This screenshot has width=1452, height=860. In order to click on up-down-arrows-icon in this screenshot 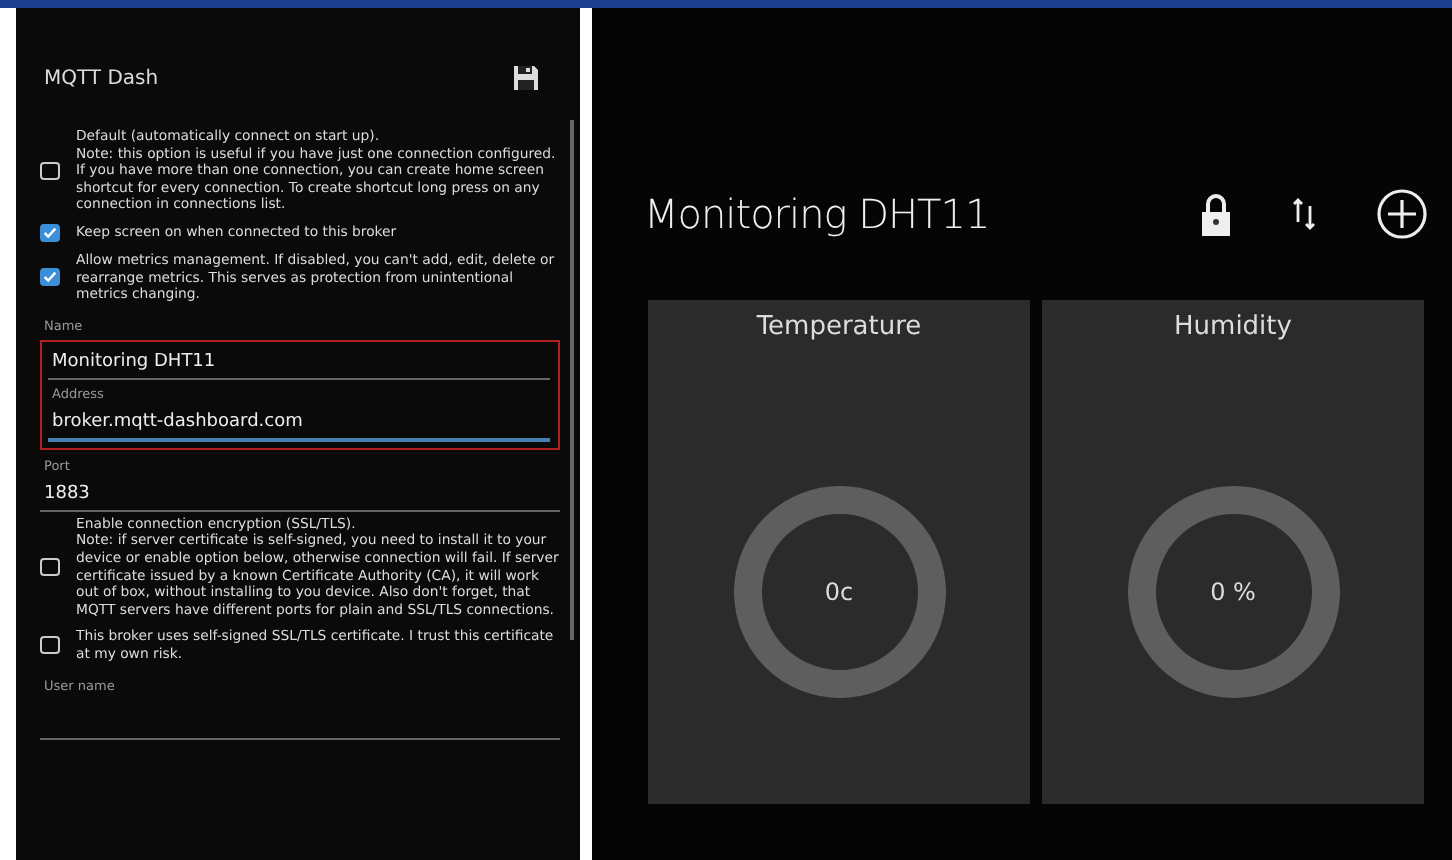, I will do `click(1304, 214)`.